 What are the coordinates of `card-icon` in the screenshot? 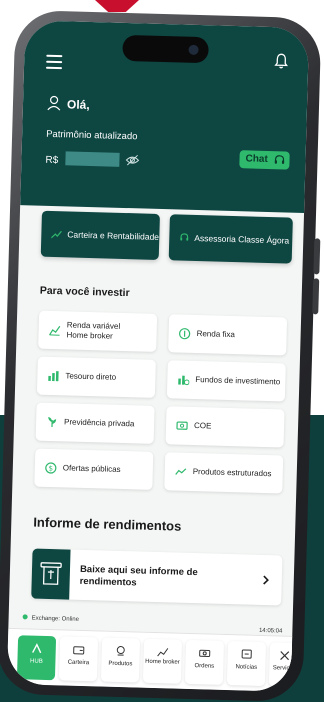 It's located at (182, 425).